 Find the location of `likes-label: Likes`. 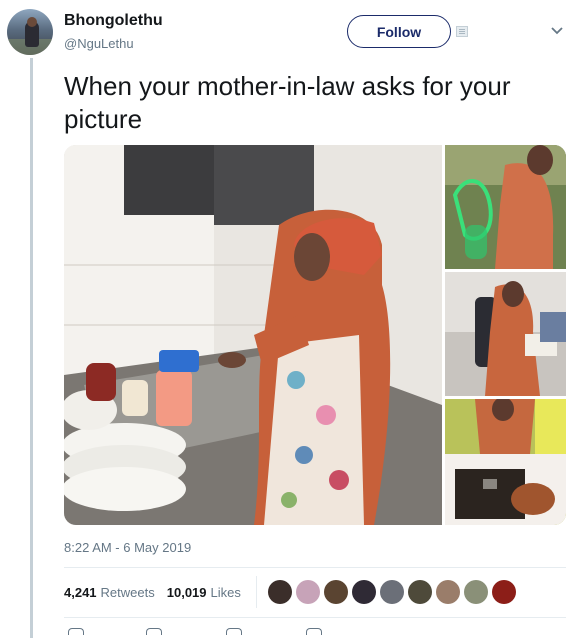

likes-label: Likes is located at coordinates (225, 592).